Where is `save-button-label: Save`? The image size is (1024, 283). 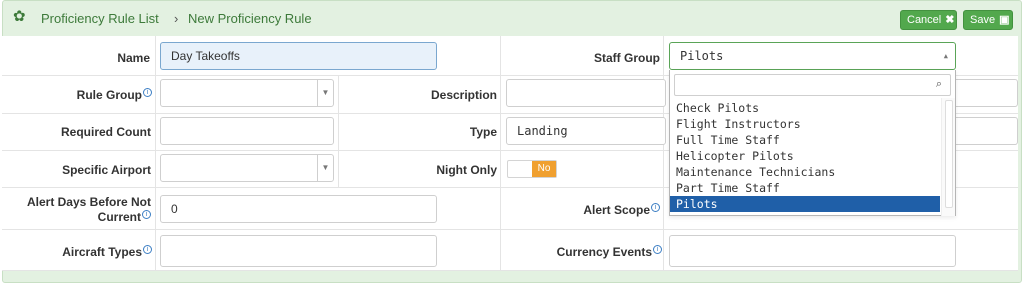 save-button-label: Save is located at coordinates (983, 20).